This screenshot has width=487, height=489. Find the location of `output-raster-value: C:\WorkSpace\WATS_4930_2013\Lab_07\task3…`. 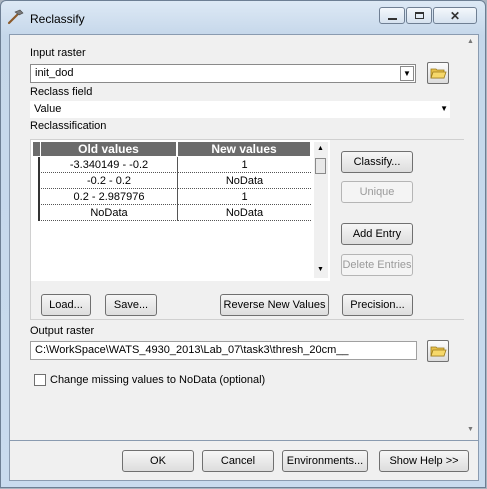

output-raster-value: C:\WorkSpace\WATS_4930_2013\Lab_07\task3… is located at coordinates (192, 350).